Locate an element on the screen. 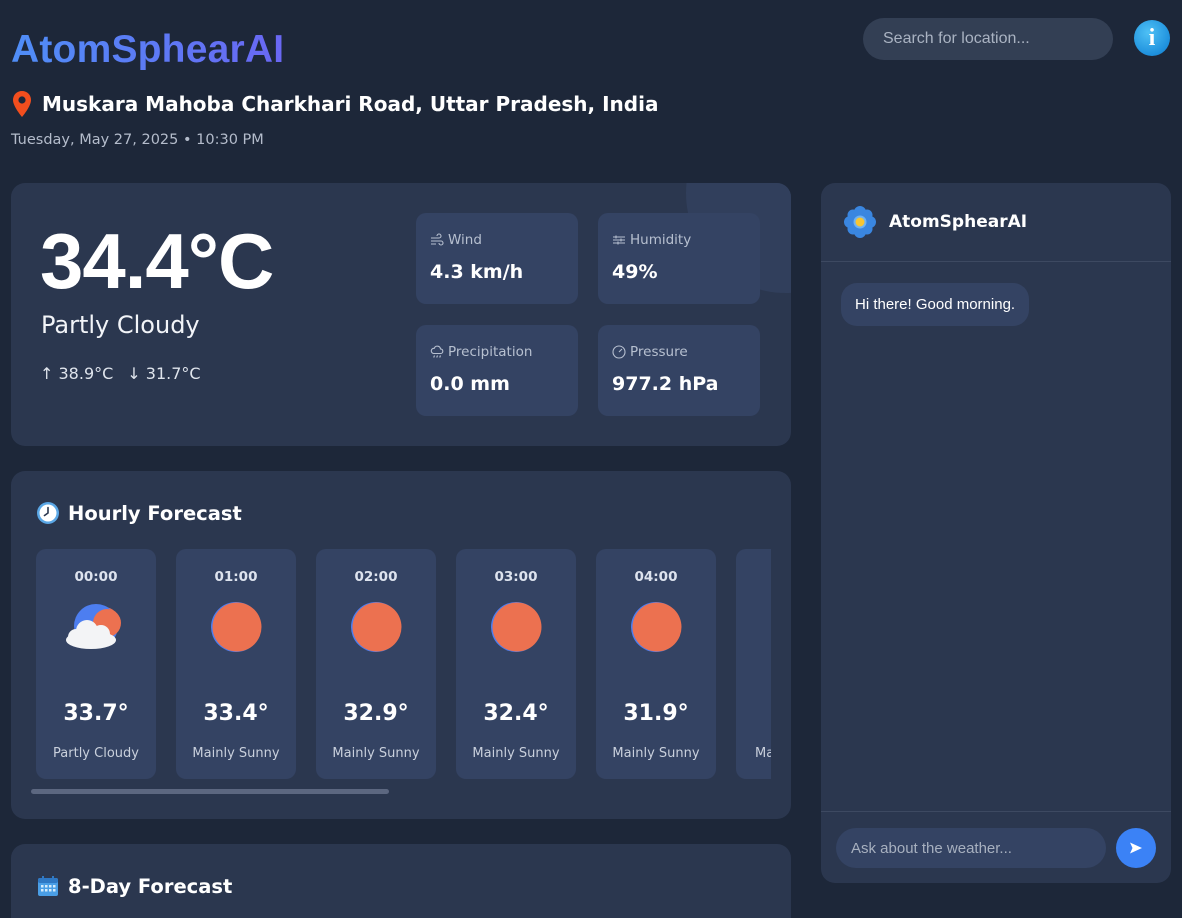 Image resolution: width=1182 pixels, height=918 pixels. clock-icon is located at coordinates (48, 513).